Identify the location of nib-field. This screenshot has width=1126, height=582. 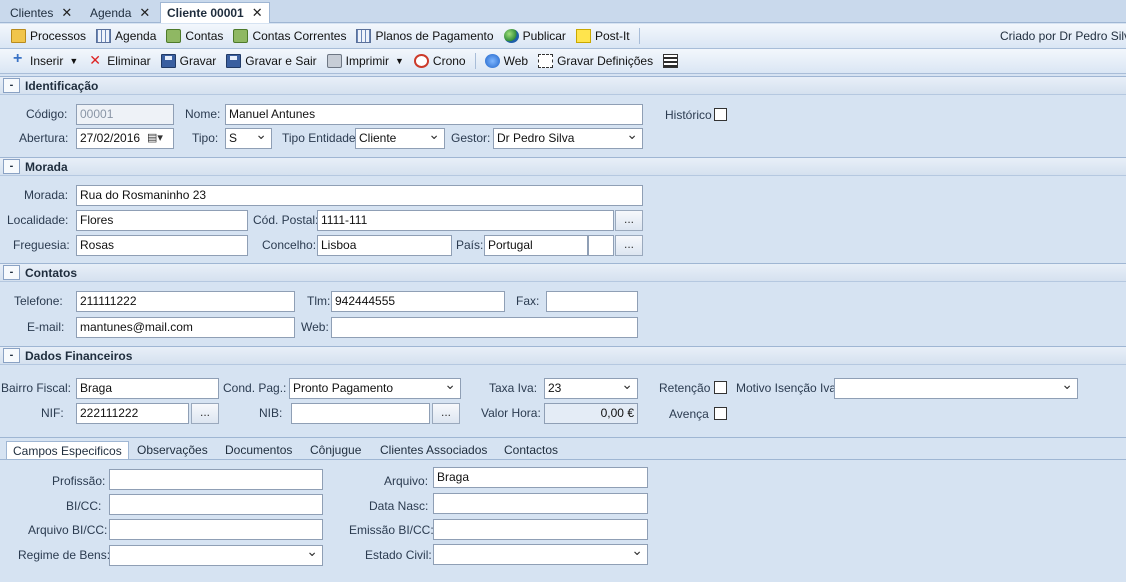
(360, 413).